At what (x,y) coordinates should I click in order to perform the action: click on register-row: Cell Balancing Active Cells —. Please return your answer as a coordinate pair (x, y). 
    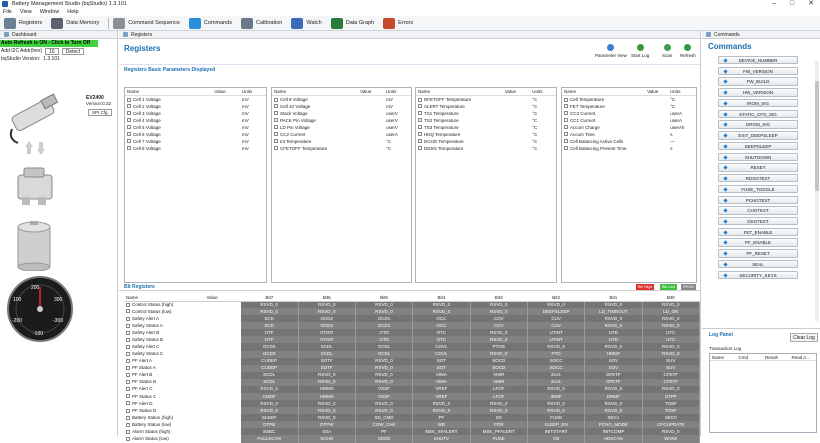
    Looking at the image, I should click on (629, 141).